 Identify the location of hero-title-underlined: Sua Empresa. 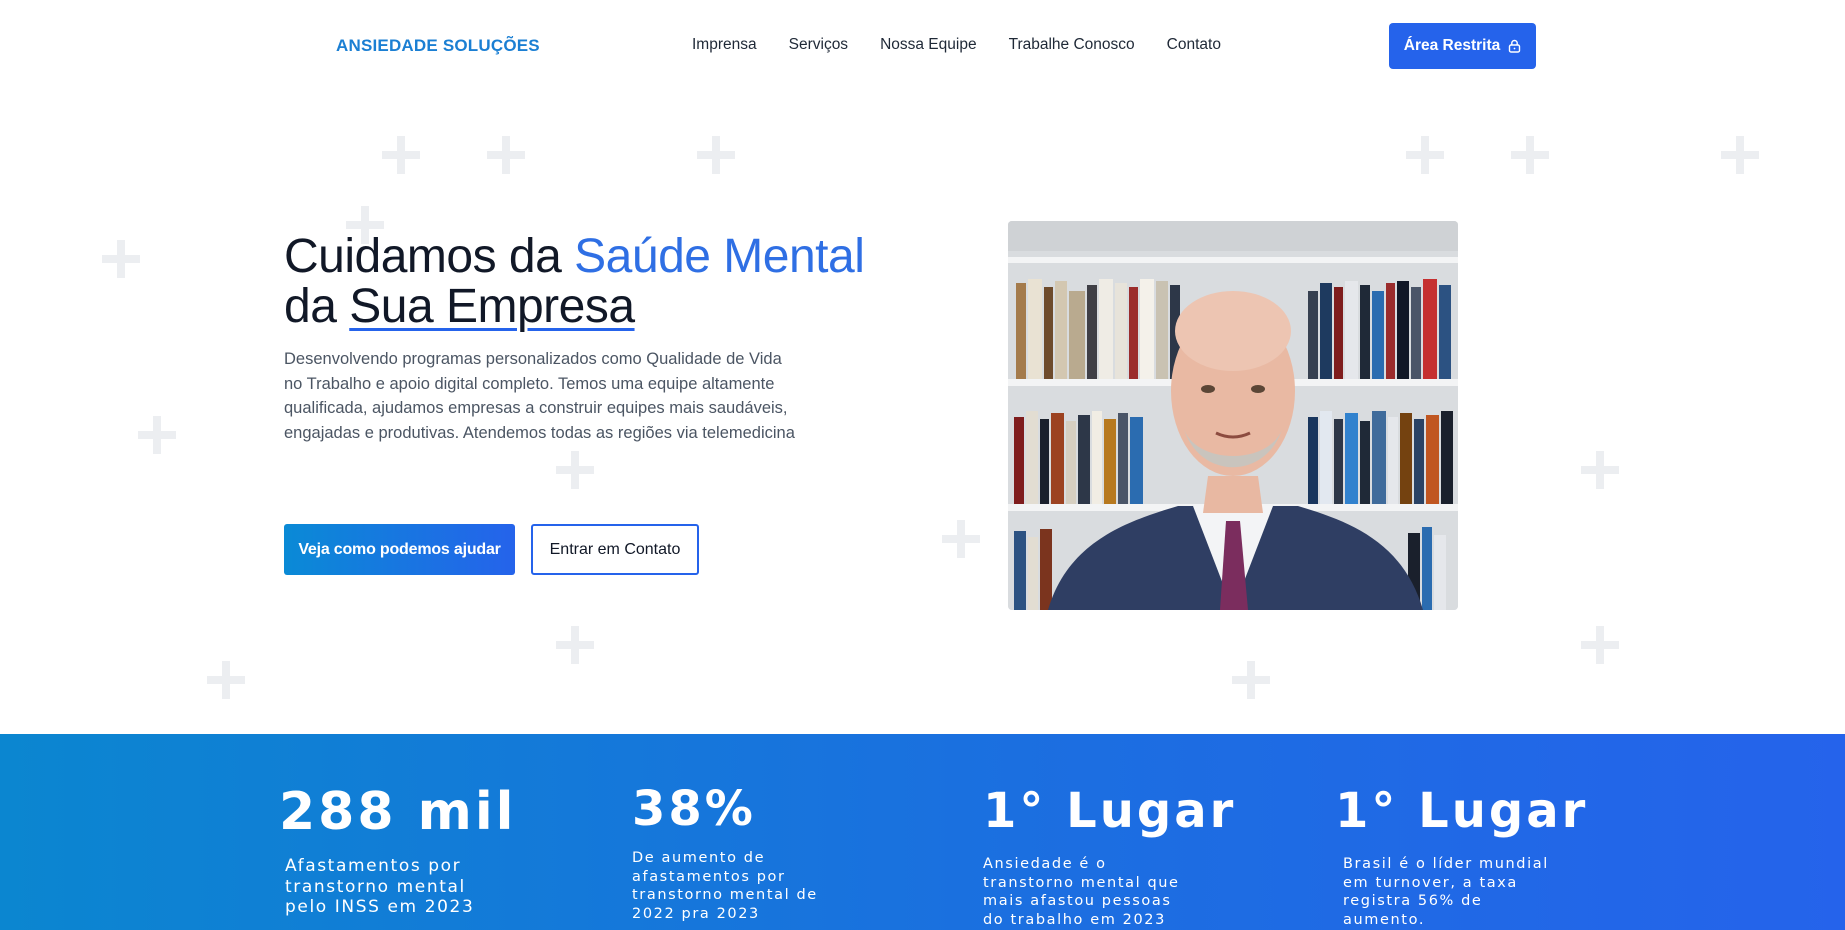
(492, 306).